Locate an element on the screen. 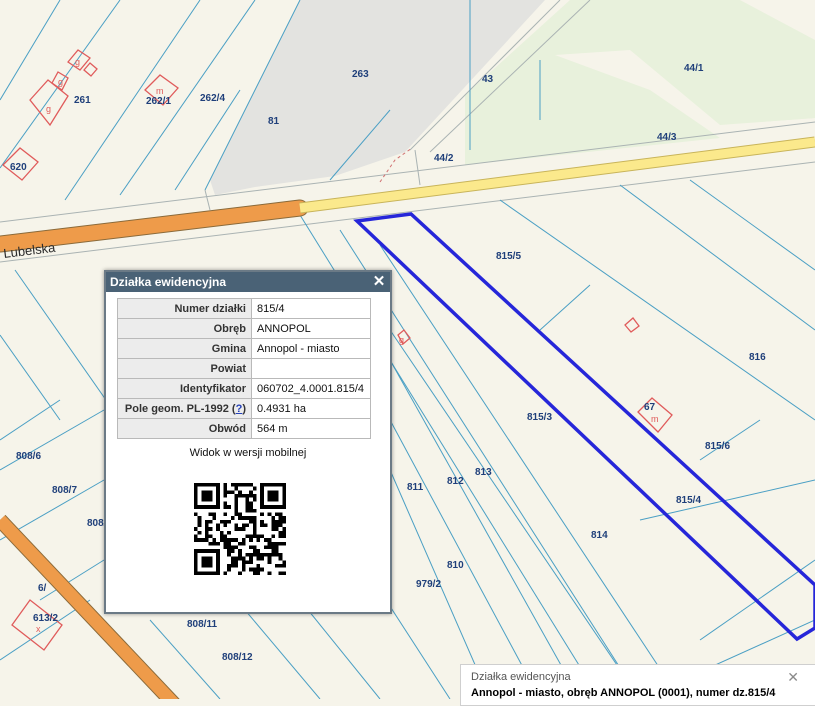  parcel-label: 67 is located at coordinates (650, 407).